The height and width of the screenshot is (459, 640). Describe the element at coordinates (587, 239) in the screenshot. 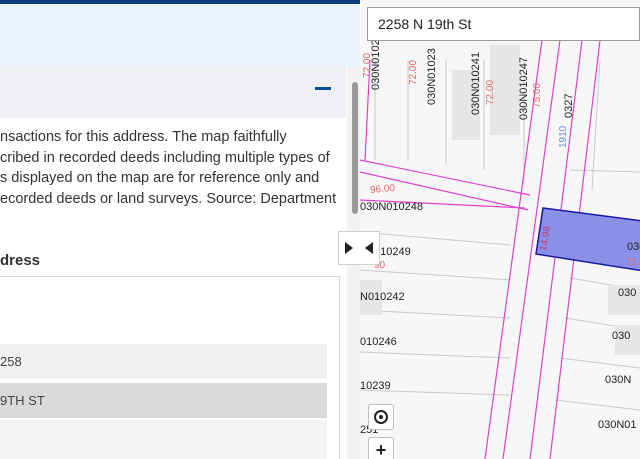

I see `selected-parcel` at that location.